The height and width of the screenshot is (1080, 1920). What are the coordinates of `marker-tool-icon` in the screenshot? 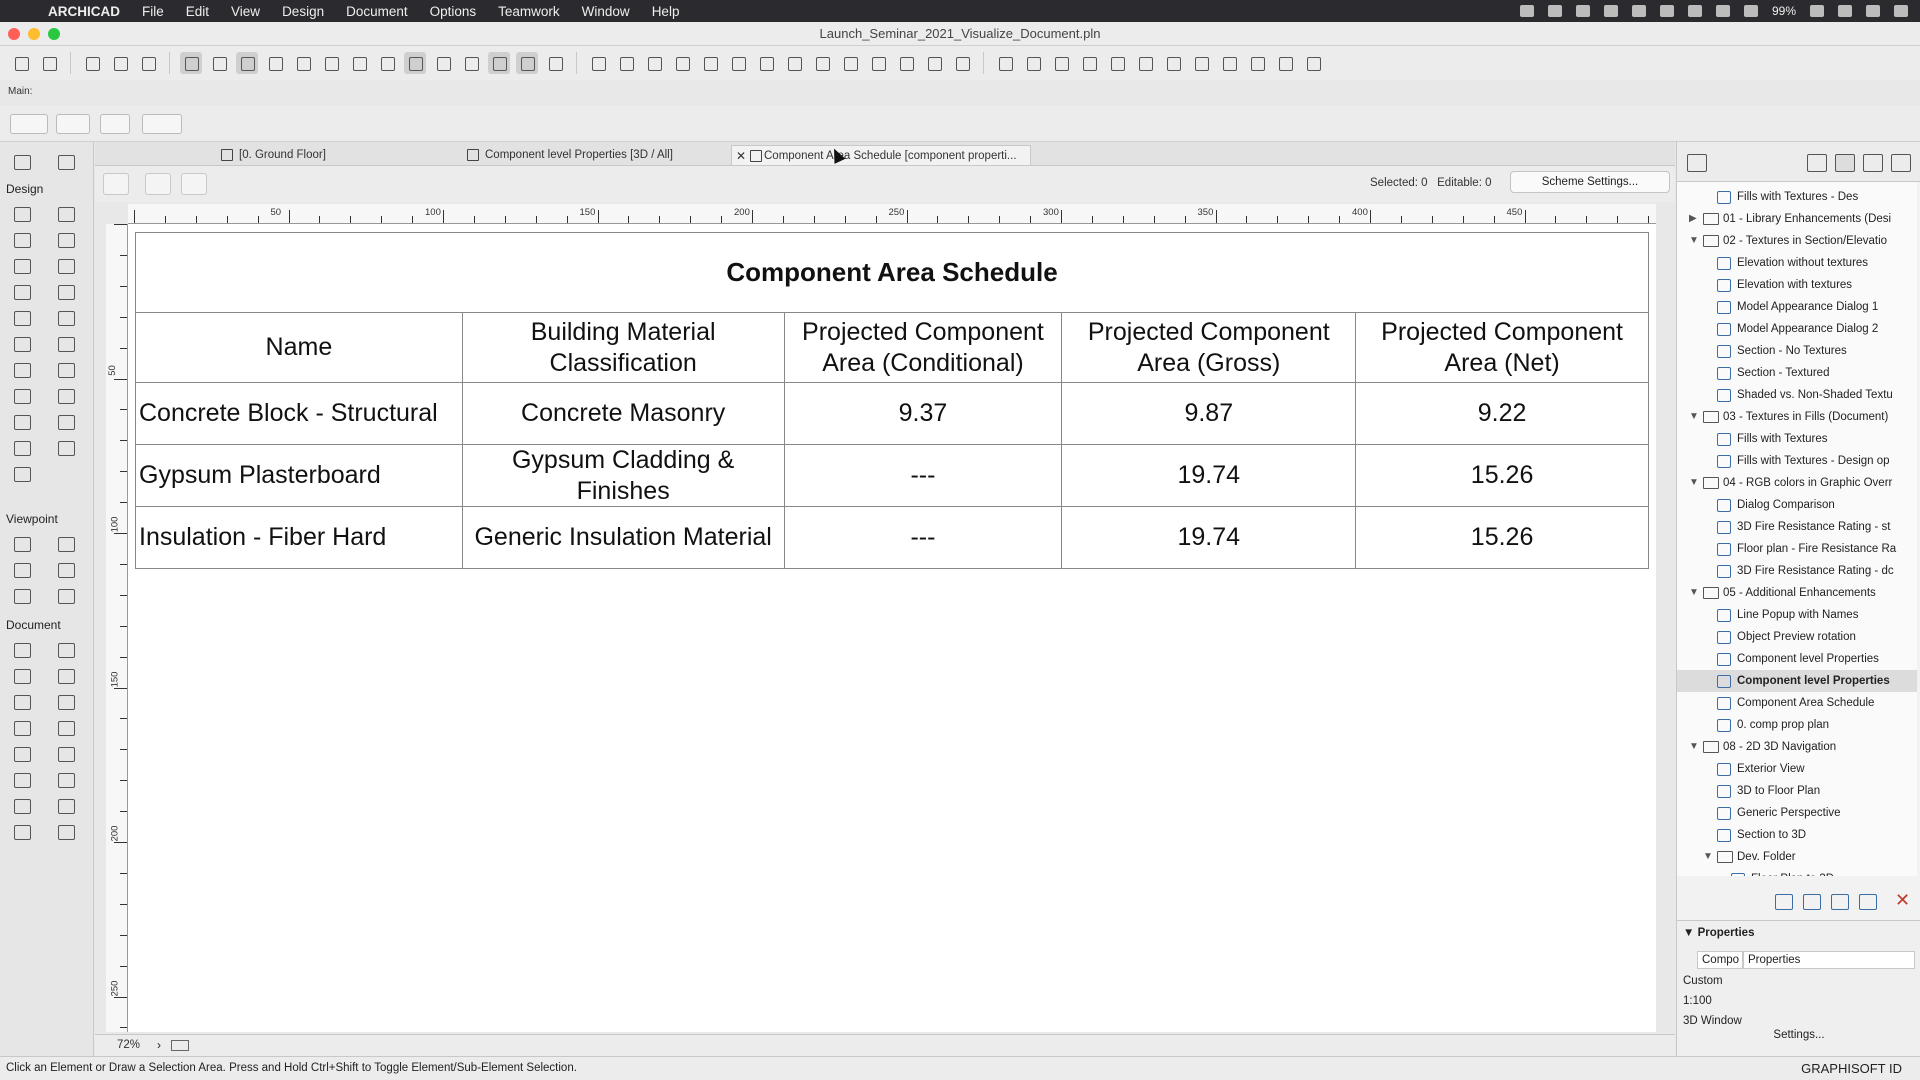 It's located at (22, 728).